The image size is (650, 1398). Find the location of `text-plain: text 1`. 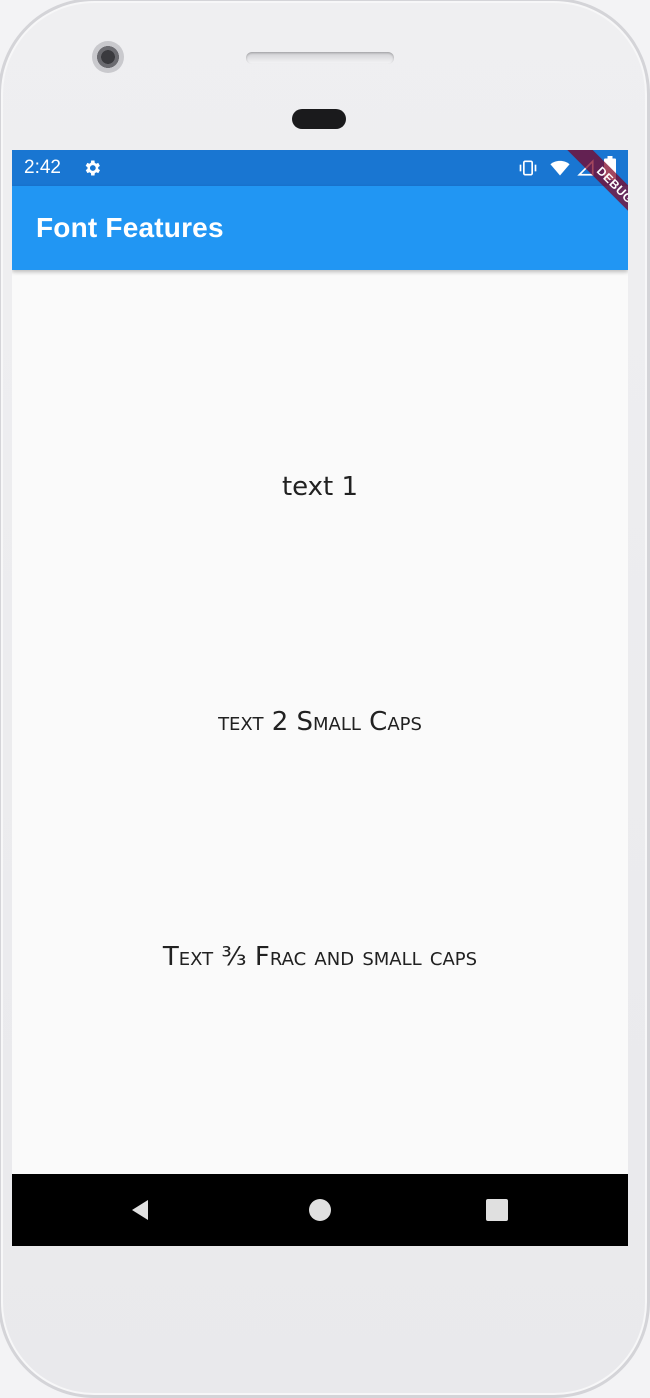

text-plain: text 1 is located at coordinates (320, 487).